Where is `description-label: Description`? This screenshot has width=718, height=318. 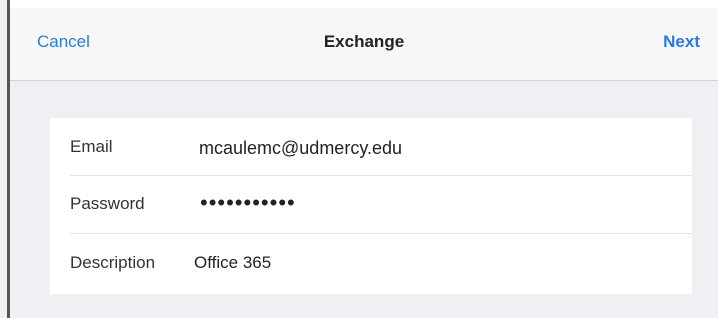 description-label: Description is located at coordinates (113, 262).